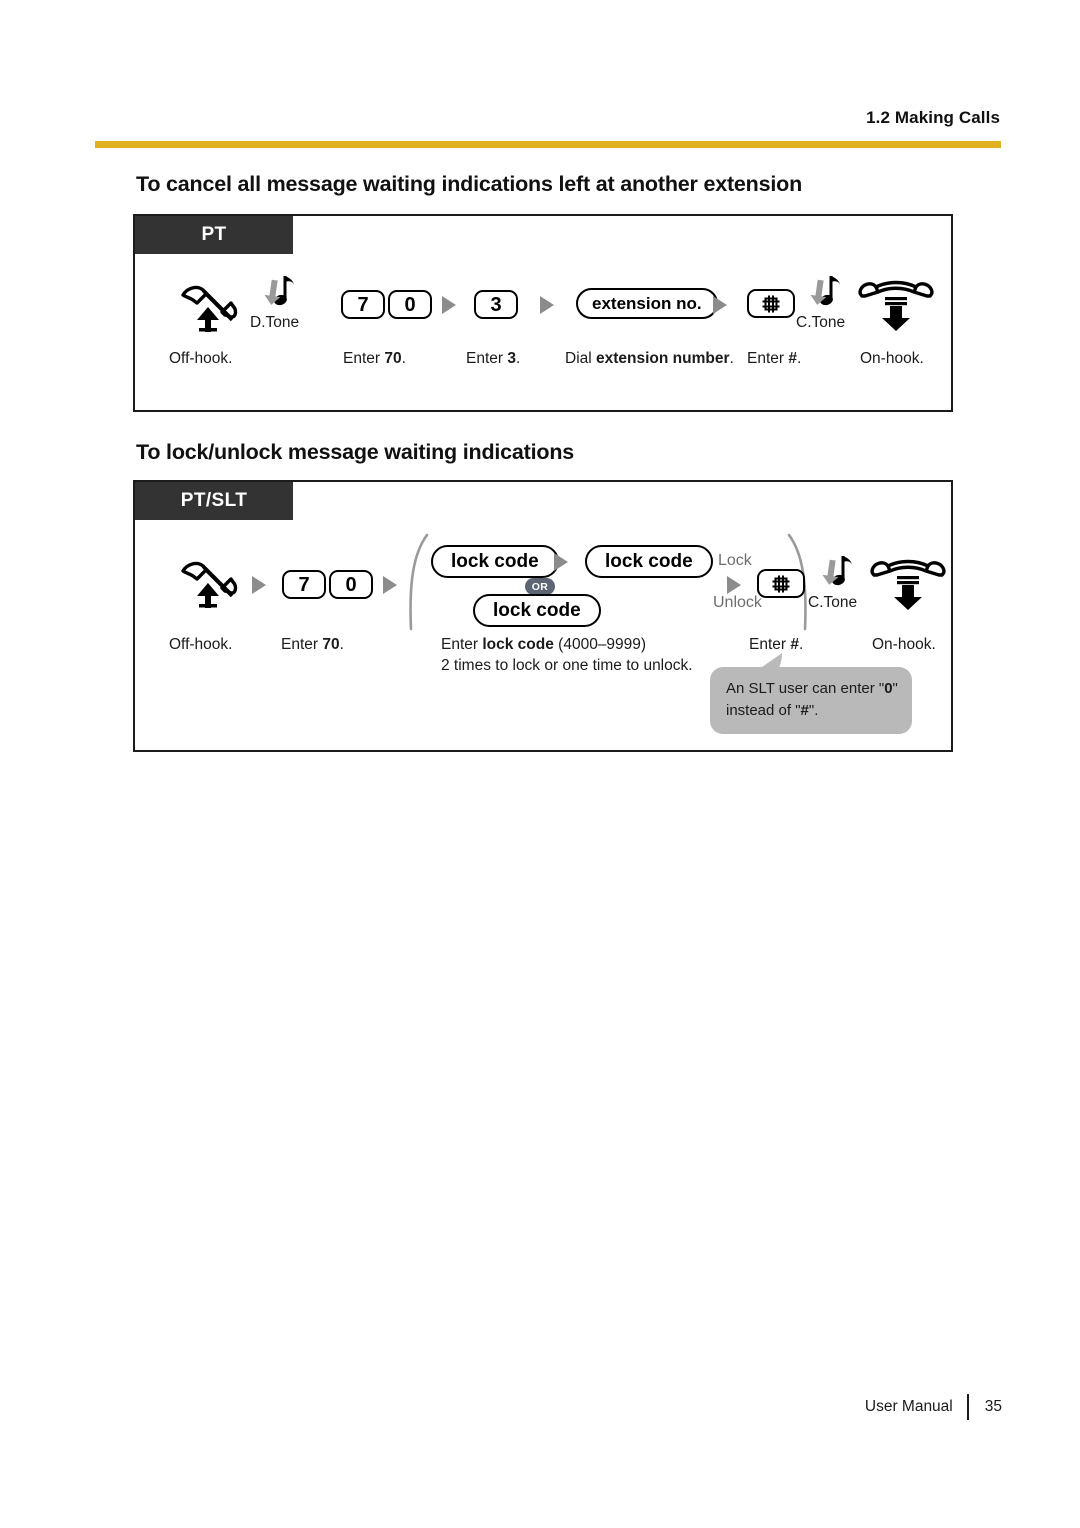 The height and width of the screenshot is (1528, 1080). I want to click on slt-note-line-2: instead of "#"., so click(812, 711).